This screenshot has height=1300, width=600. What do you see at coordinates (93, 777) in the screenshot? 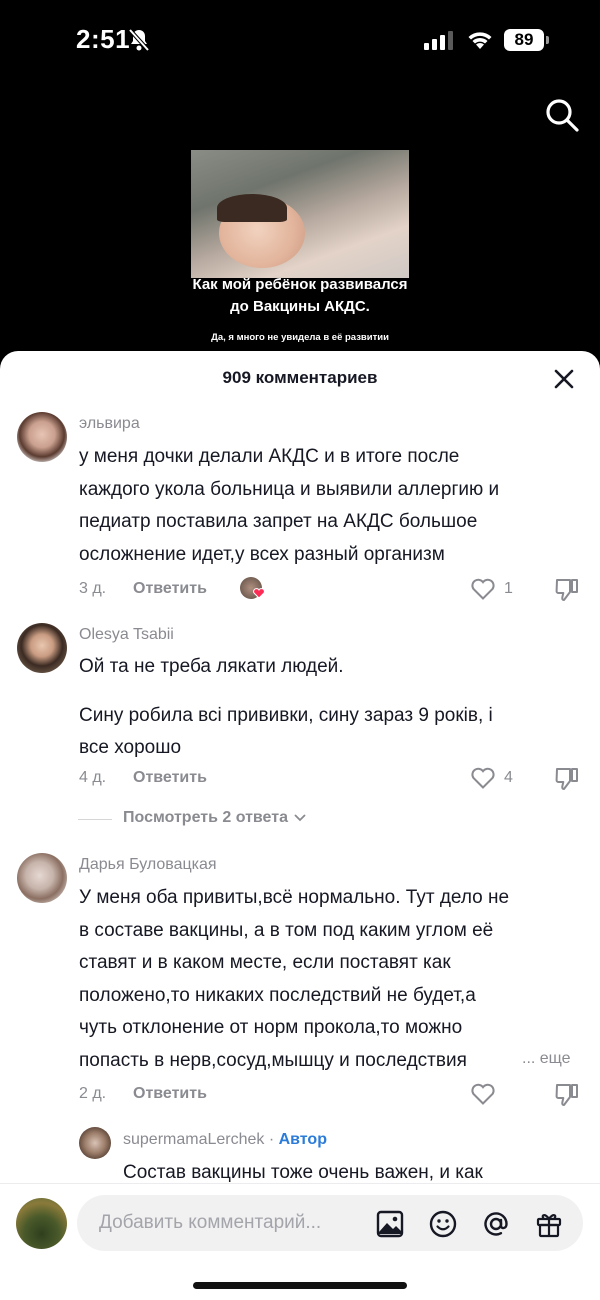
I see `comment-date: 4 д.` at bounding box center [93, 777].